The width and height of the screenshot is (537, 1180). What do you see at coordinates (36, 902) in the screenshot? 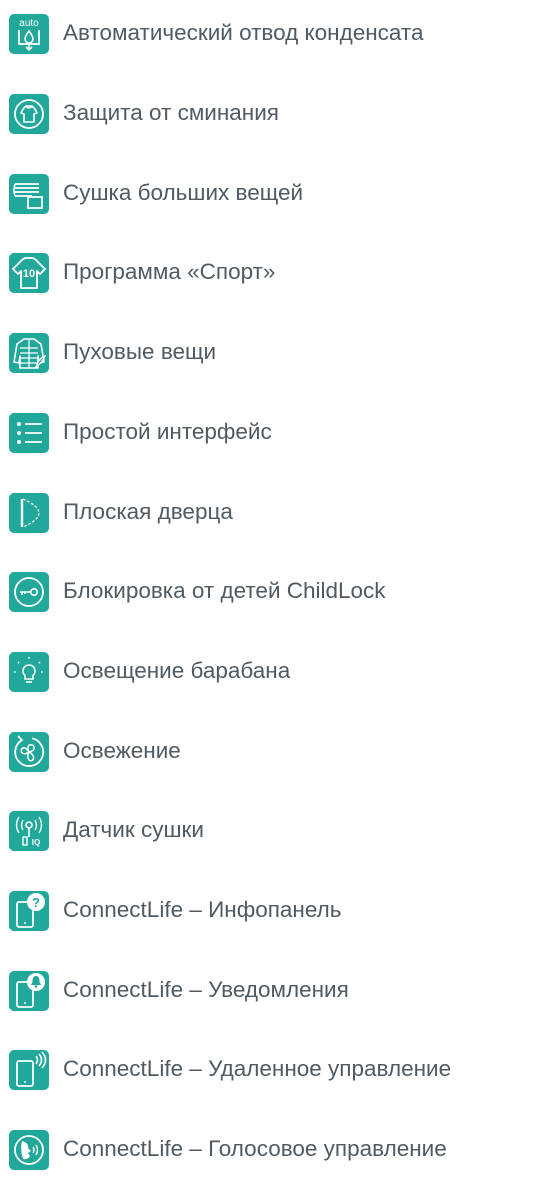
I see `question-mark: ?` at bounding box center [36, 902].